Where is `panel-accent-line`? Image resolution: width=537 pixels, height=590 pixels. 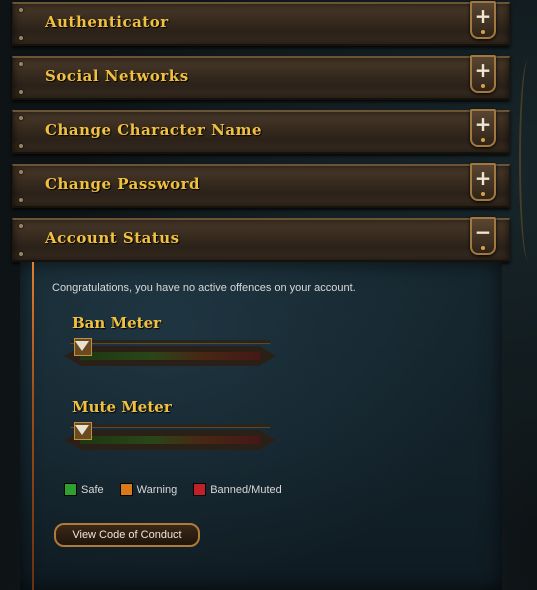
panel-accent-line is located at coordinates (33, 426).